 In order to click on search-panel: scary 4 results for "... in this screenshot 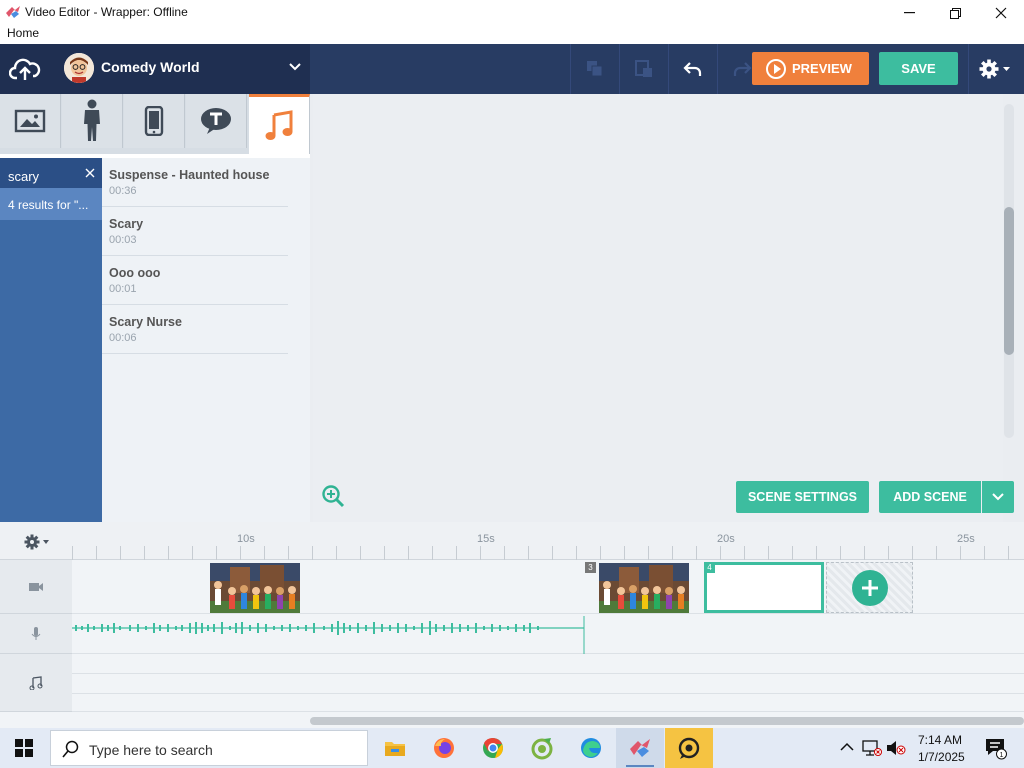, I will do `click(51, 340)`.